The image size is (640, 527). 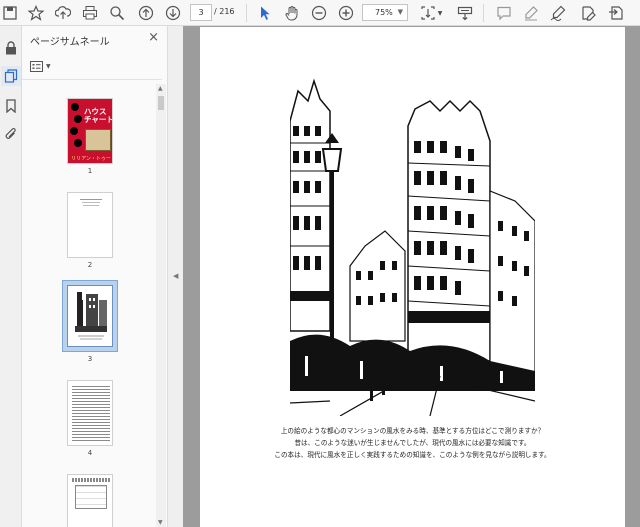 What do you see at coordinates (11, 276) in the screenshot?
I see `left-navigation-rail` at bounding box center [11, 276].